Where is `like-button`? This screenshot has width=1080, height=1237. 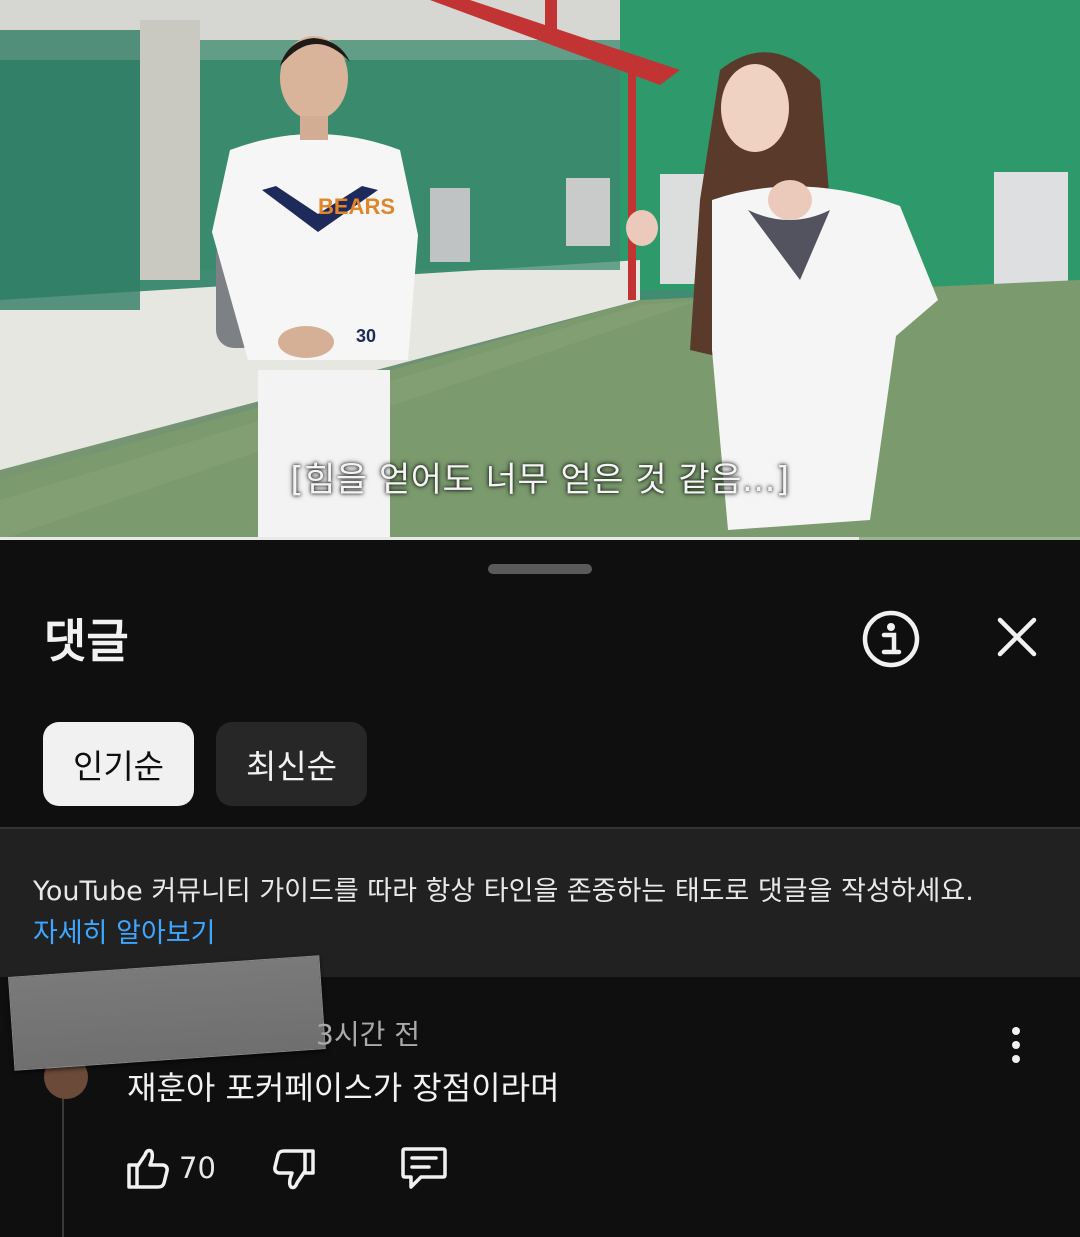 like-button is located at coordinates (148, 1168).